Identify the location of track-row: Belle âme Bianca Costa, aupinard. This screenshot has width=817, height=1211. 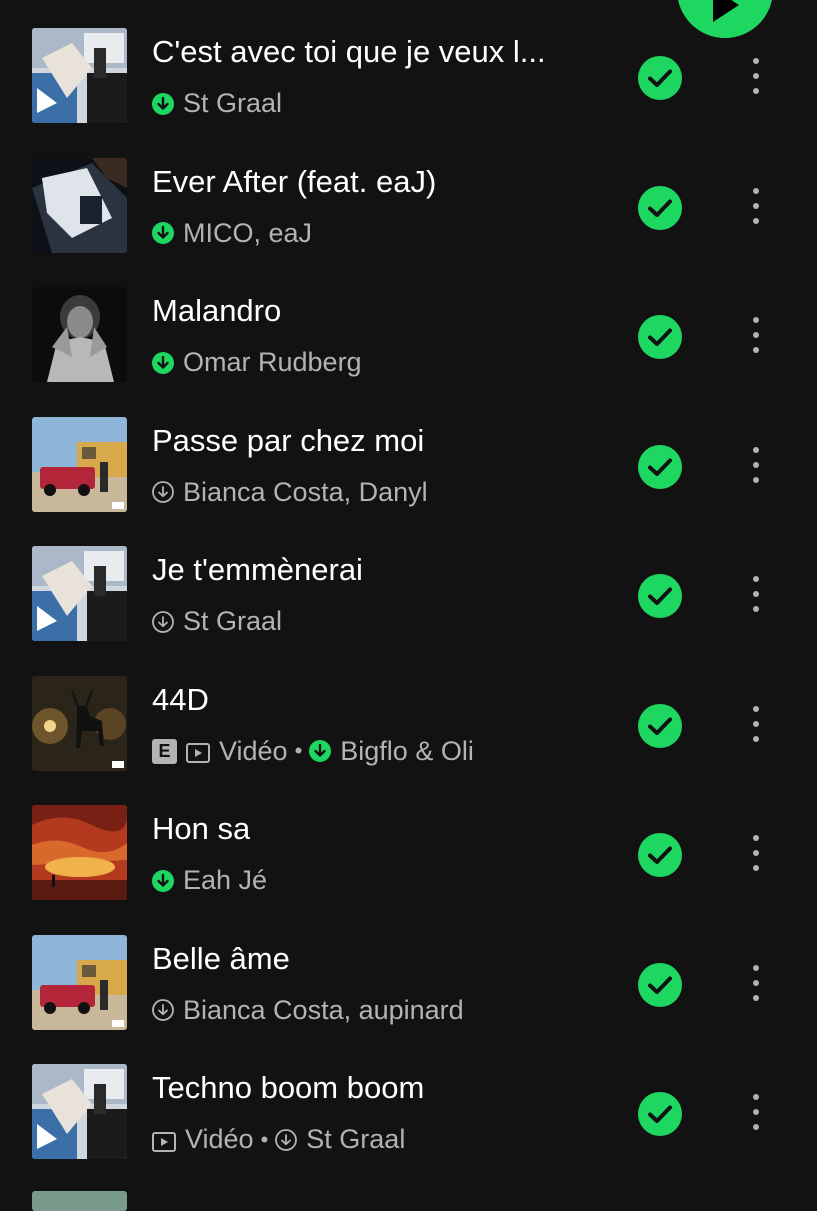
(408, 984).